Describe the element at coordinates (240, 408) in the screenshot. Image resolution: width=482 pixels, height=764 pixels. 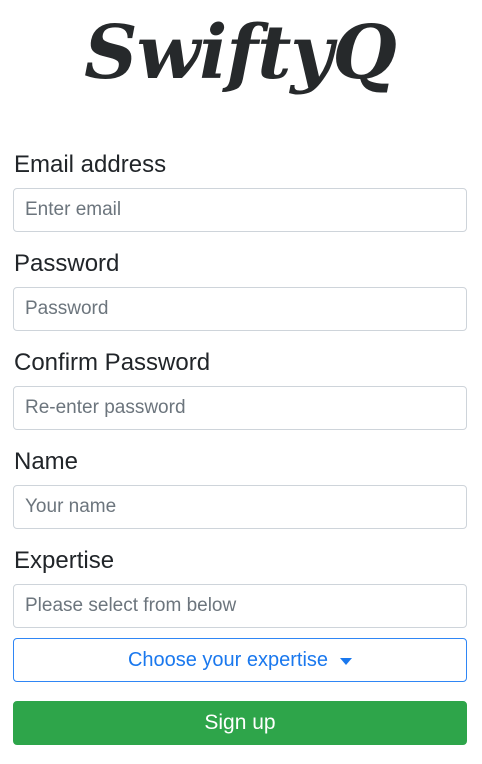
I see `confirm-password-input` at that location.